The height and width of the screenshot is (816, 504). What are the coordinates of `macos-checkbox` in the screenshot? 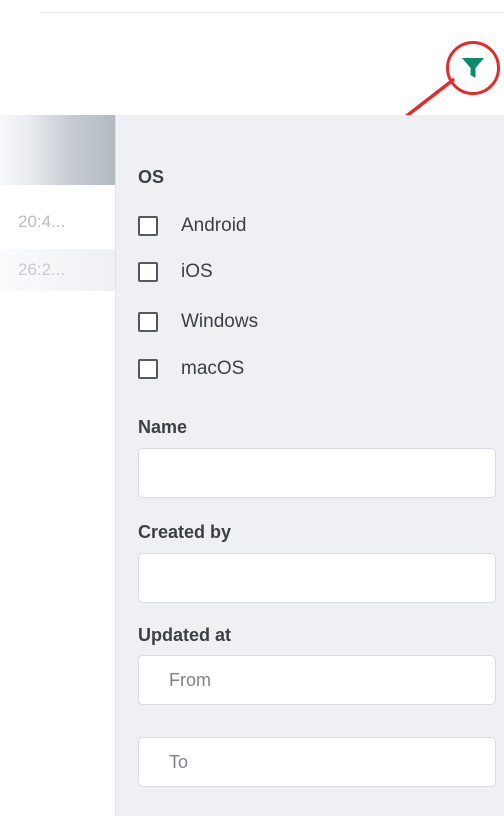 It's located at (148, 369).